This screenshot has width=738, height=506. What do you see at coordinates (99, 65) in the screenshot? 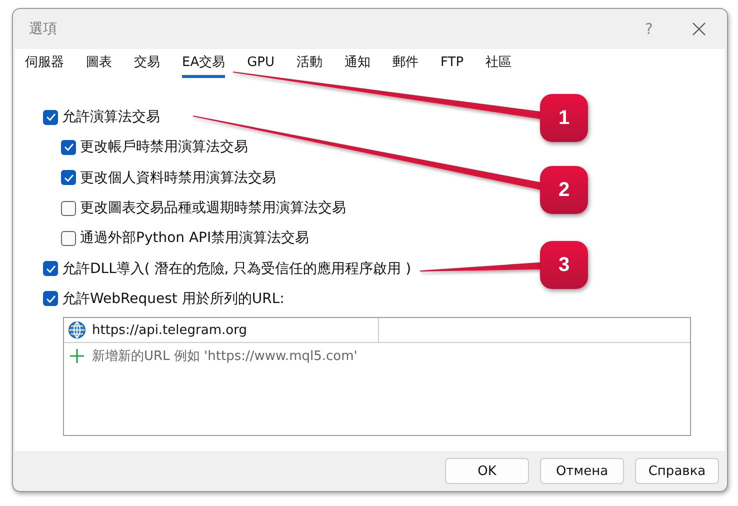
I see `tab: 圖表` at bounding box center [99, 65].